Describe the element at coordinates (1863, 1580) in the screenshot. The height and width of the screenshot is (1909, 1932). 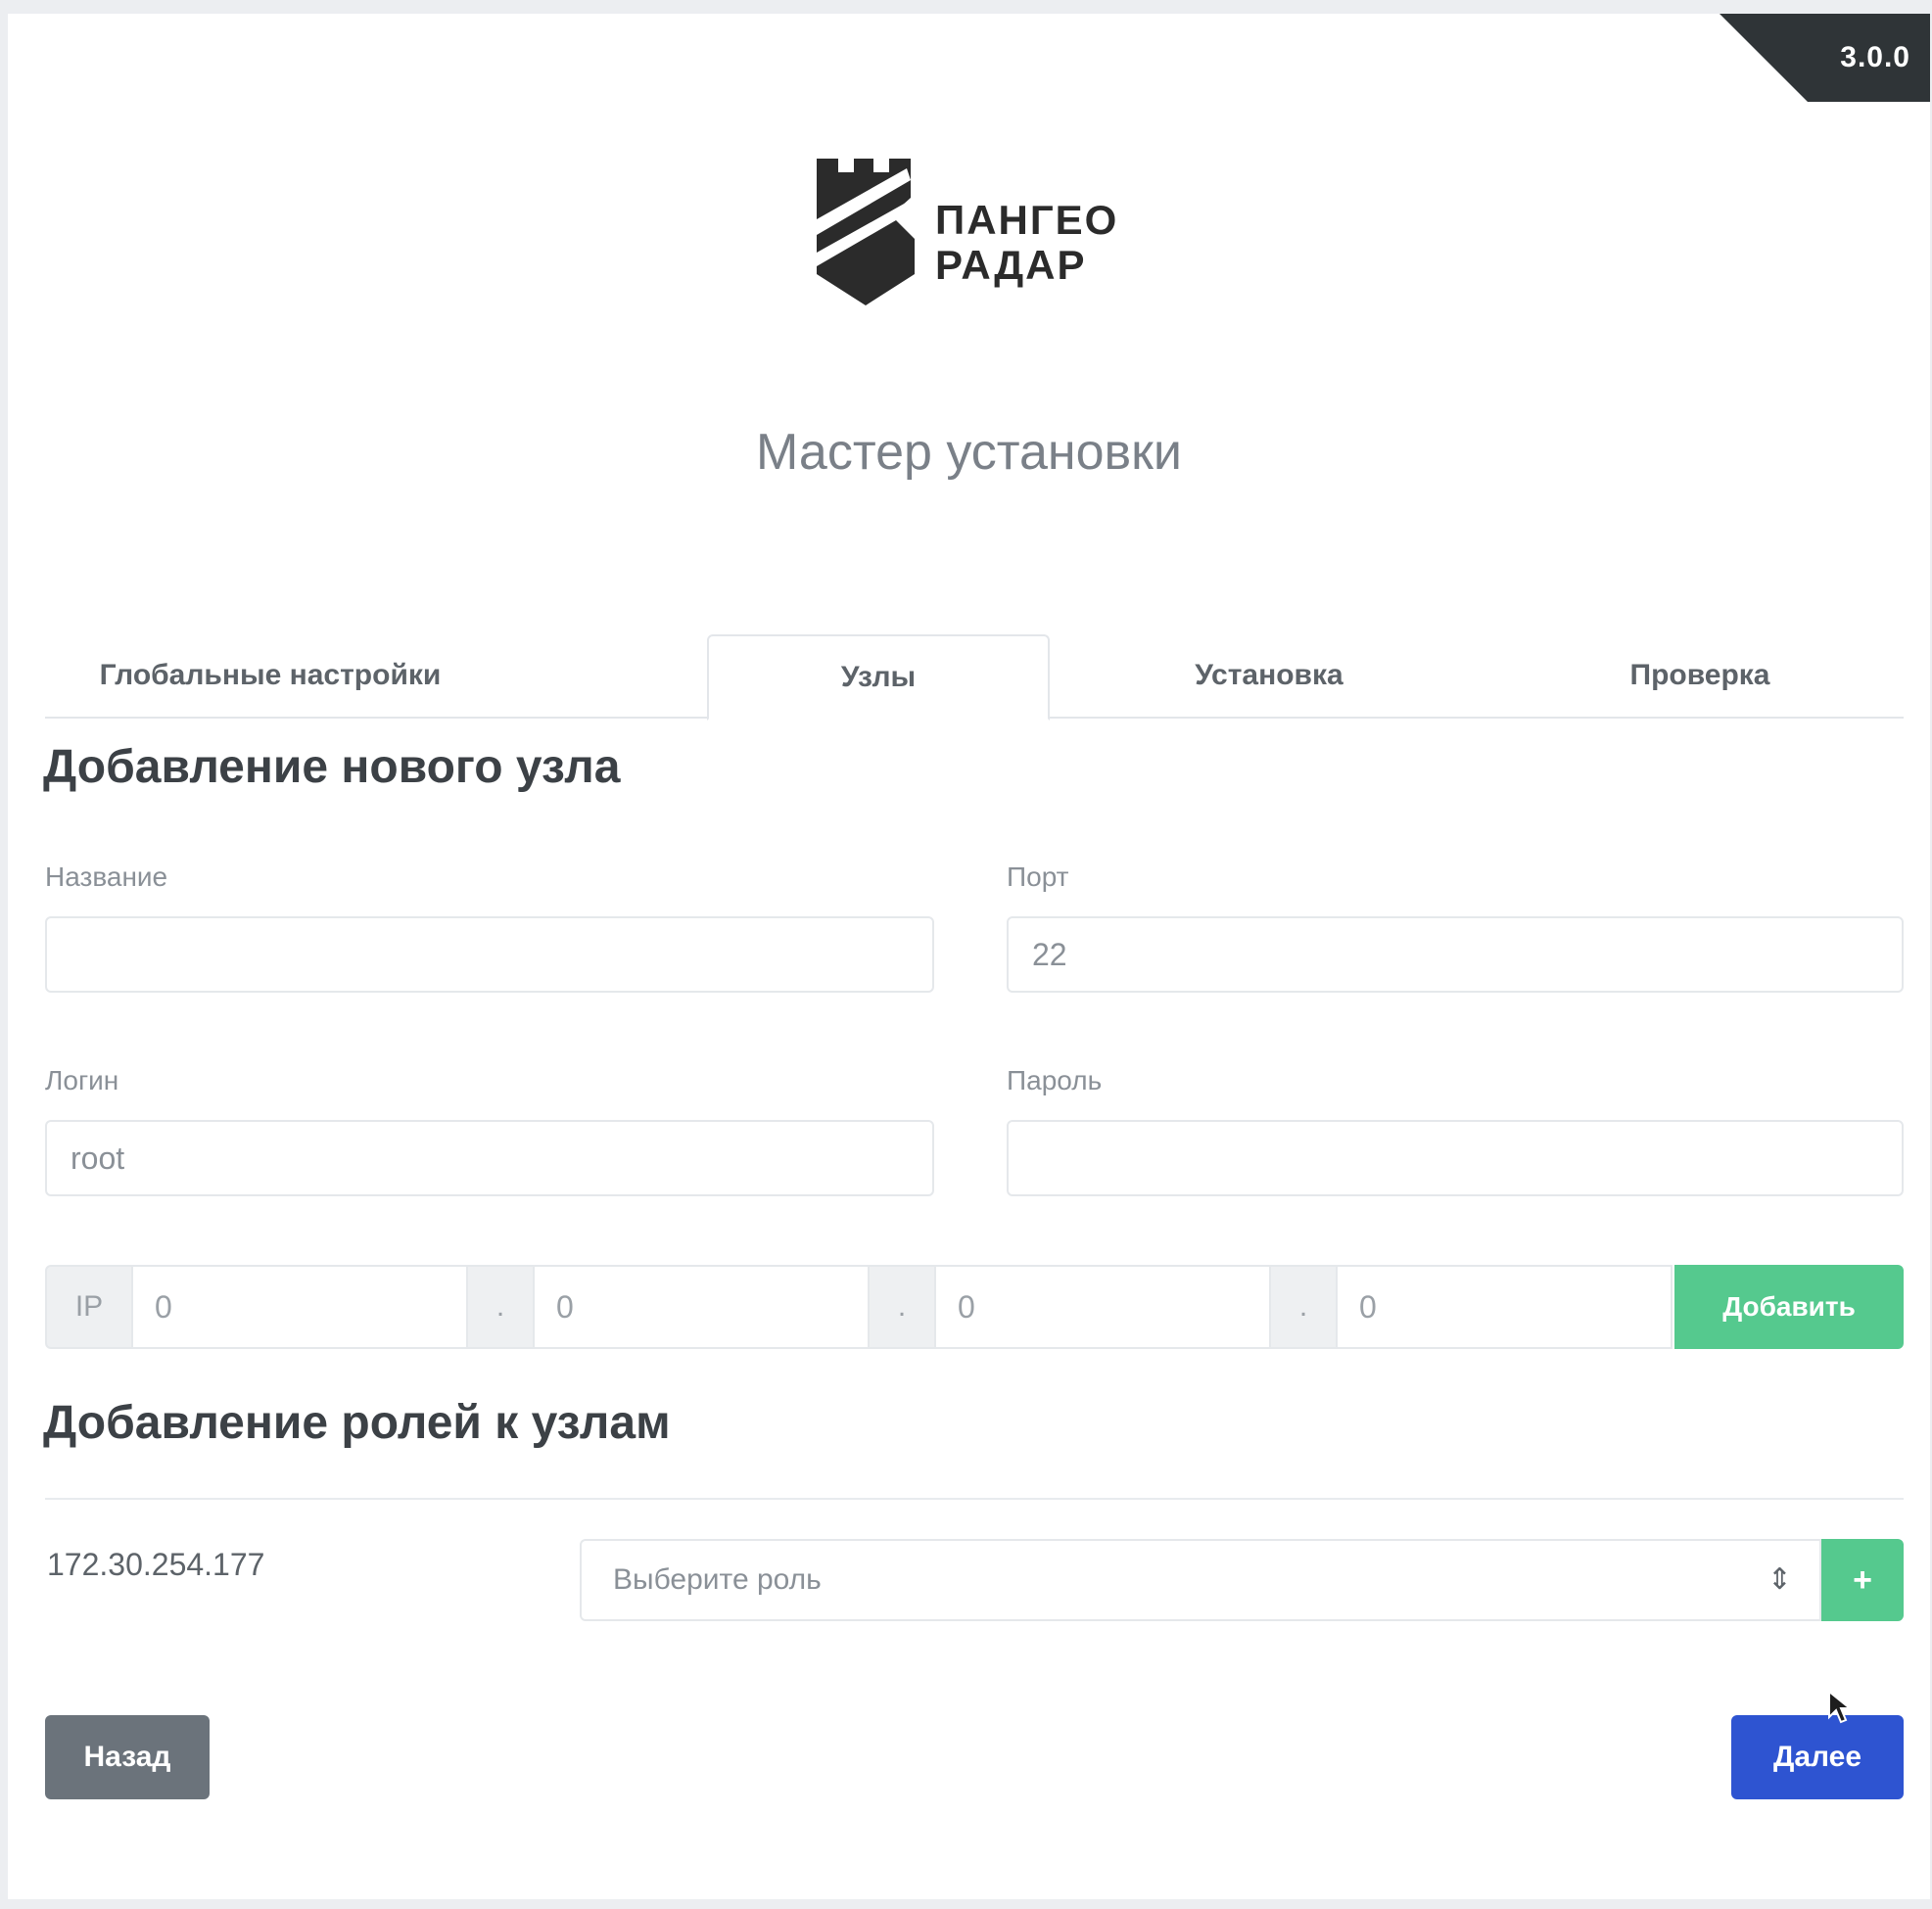
I see `add-role-button: +` at that location.